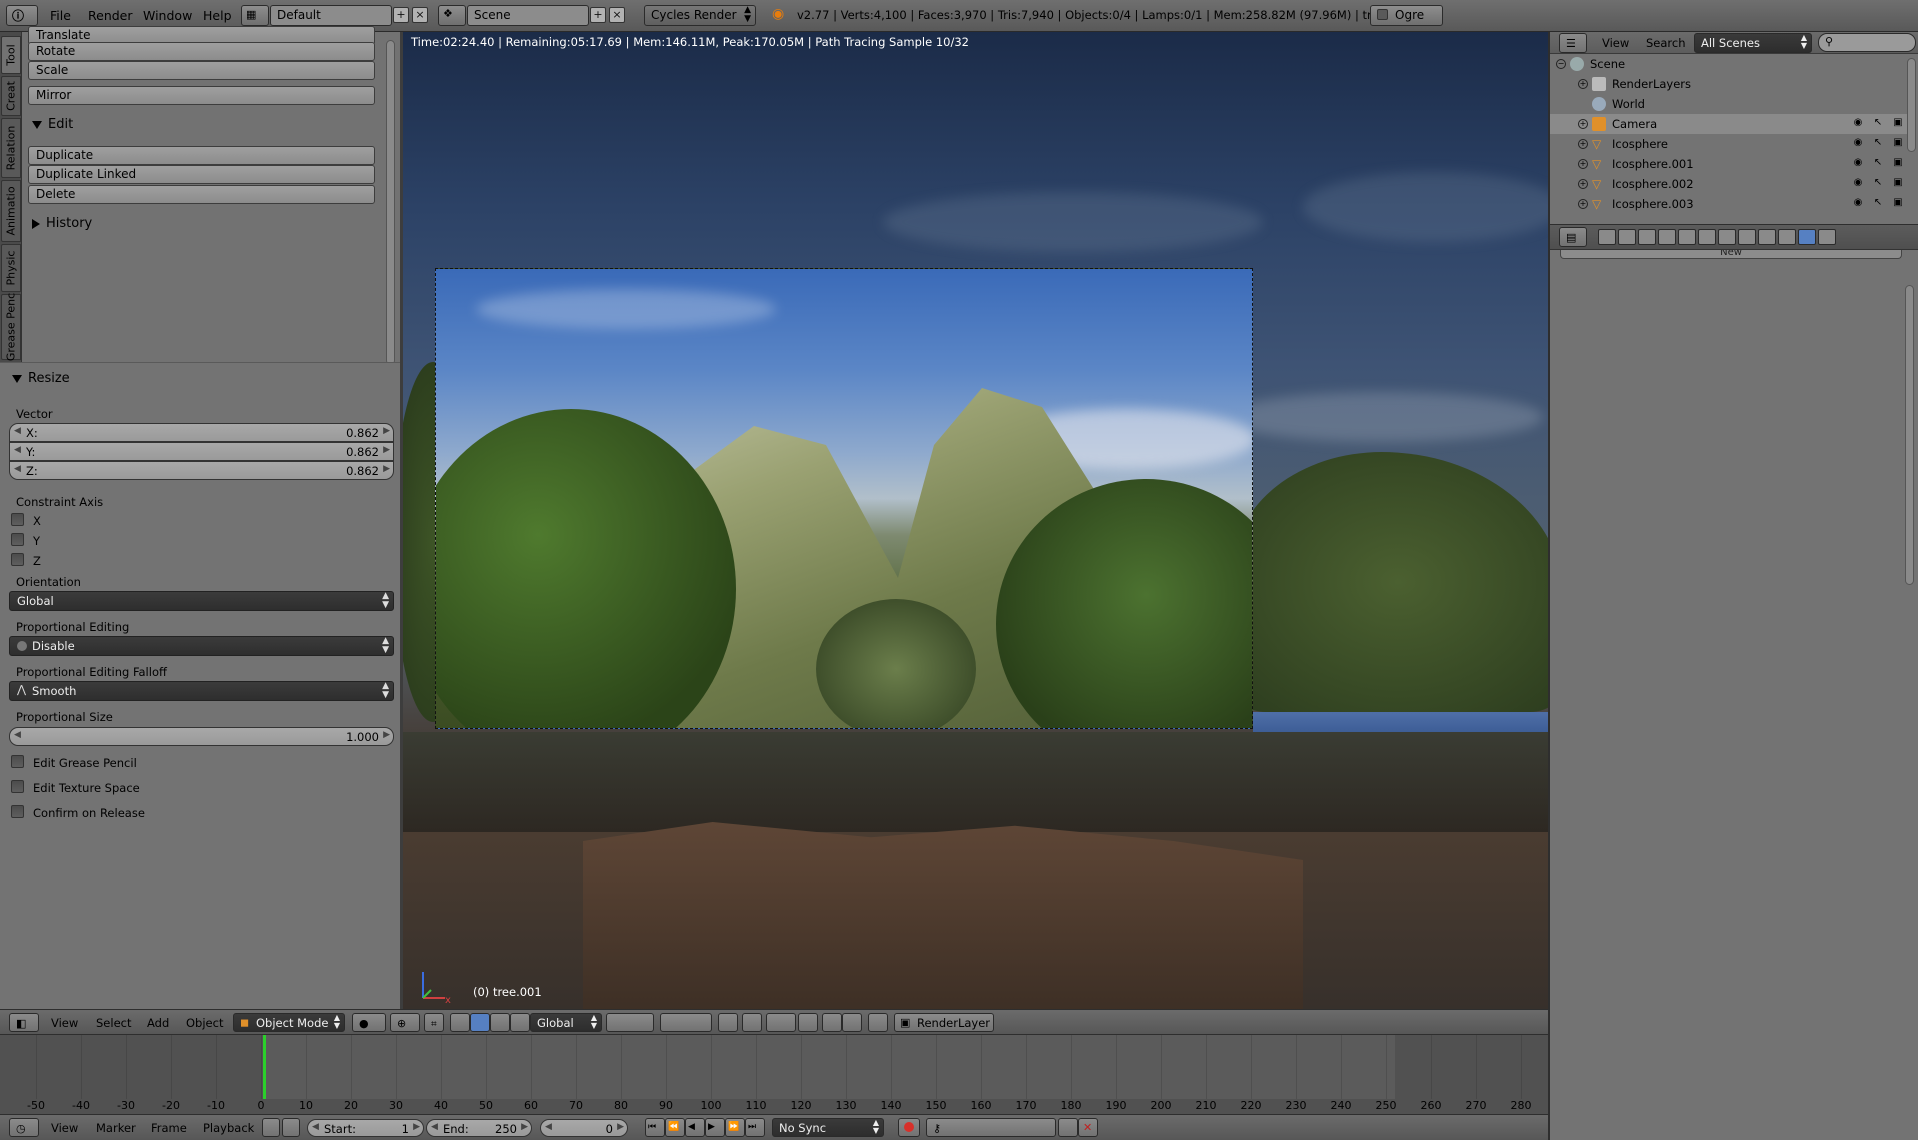  What do you see at coordinates (1730, 144) in the screenshot?
I see `outliner-row-icosphere: + ▽ Icosphere ◉ ↖ ▣` at bounding box center [1730, 144].